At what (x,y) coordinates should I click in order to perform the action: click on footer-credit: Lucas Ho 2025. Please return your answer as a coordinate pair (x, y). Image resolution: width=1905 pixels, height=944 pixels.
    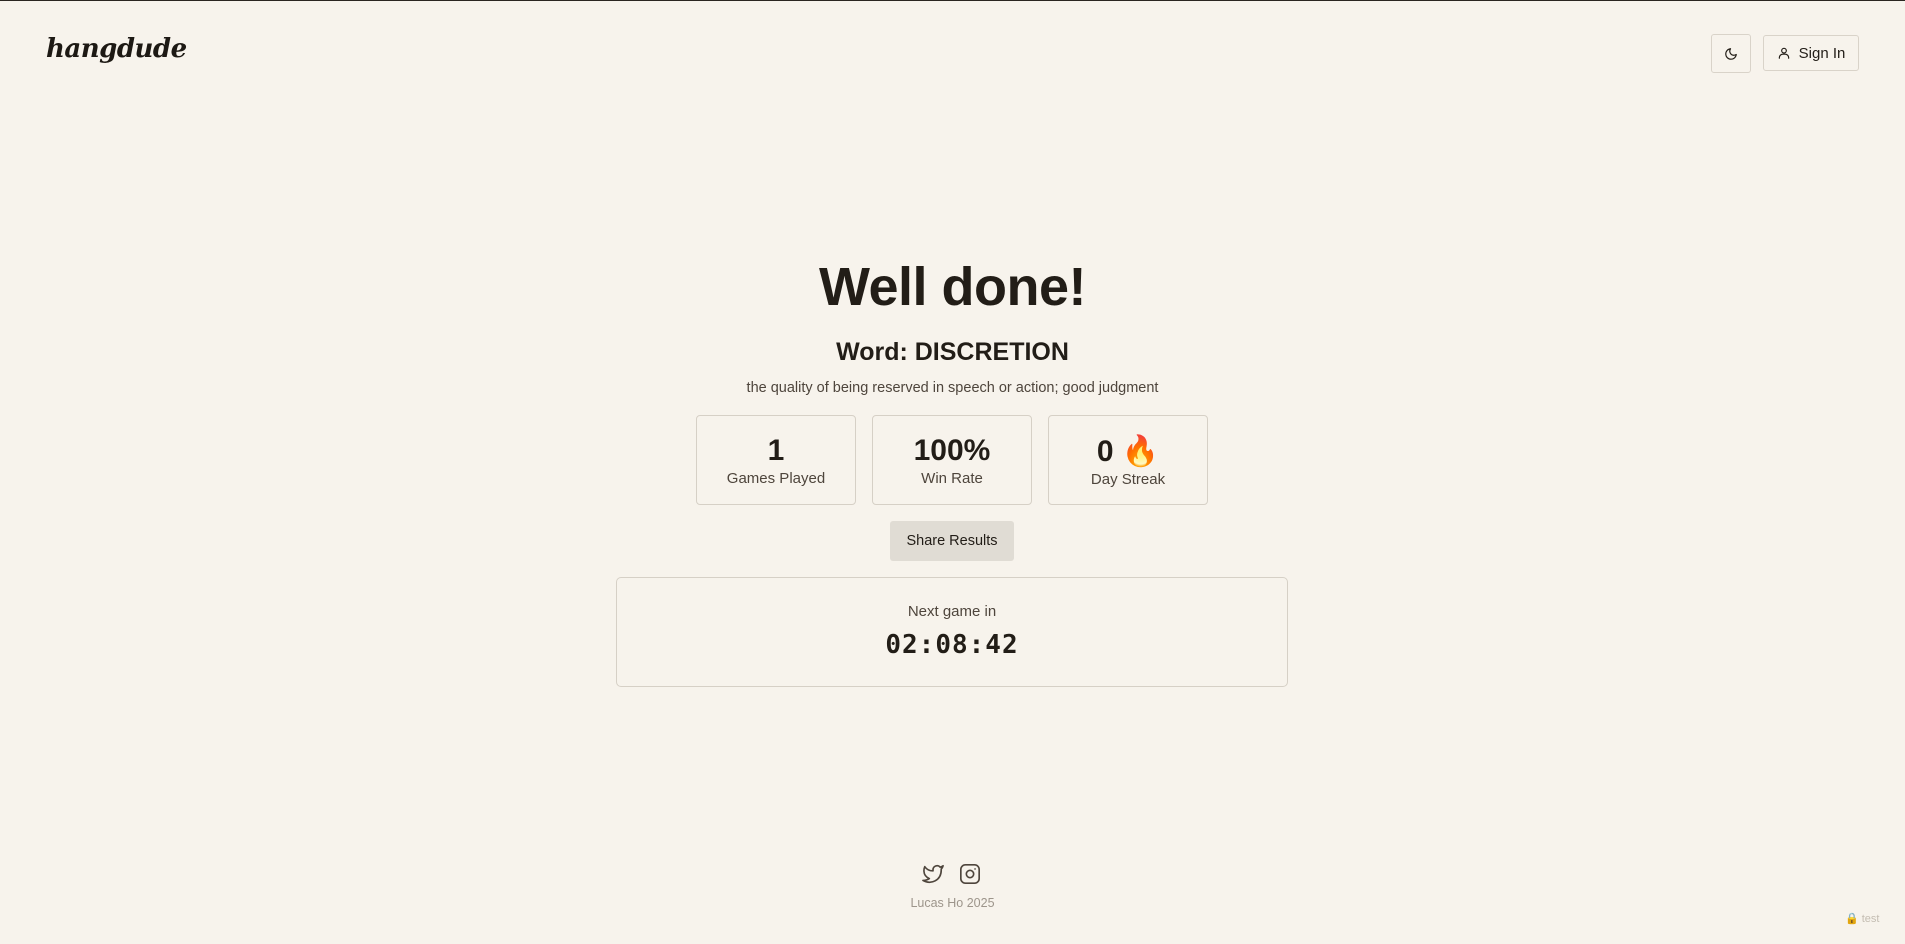
    Looking at the image, I should click on (952, 903).